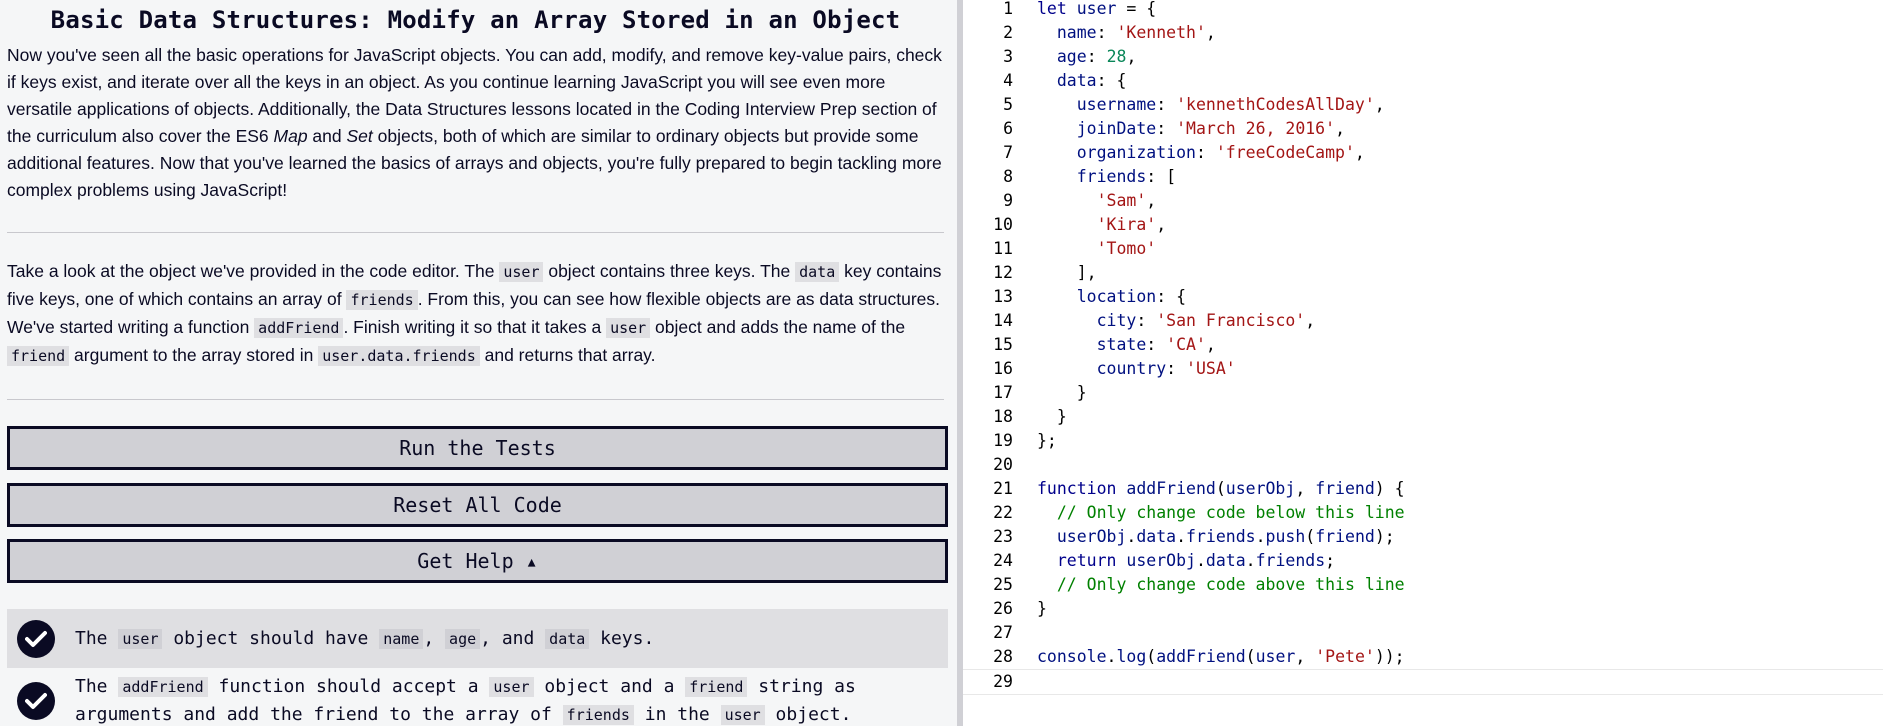 The height and width of the screenshot is (726, 1883). Describe the element at coordinates (1003, 296) in the screenshot. I see `line-number: 13` at that location.